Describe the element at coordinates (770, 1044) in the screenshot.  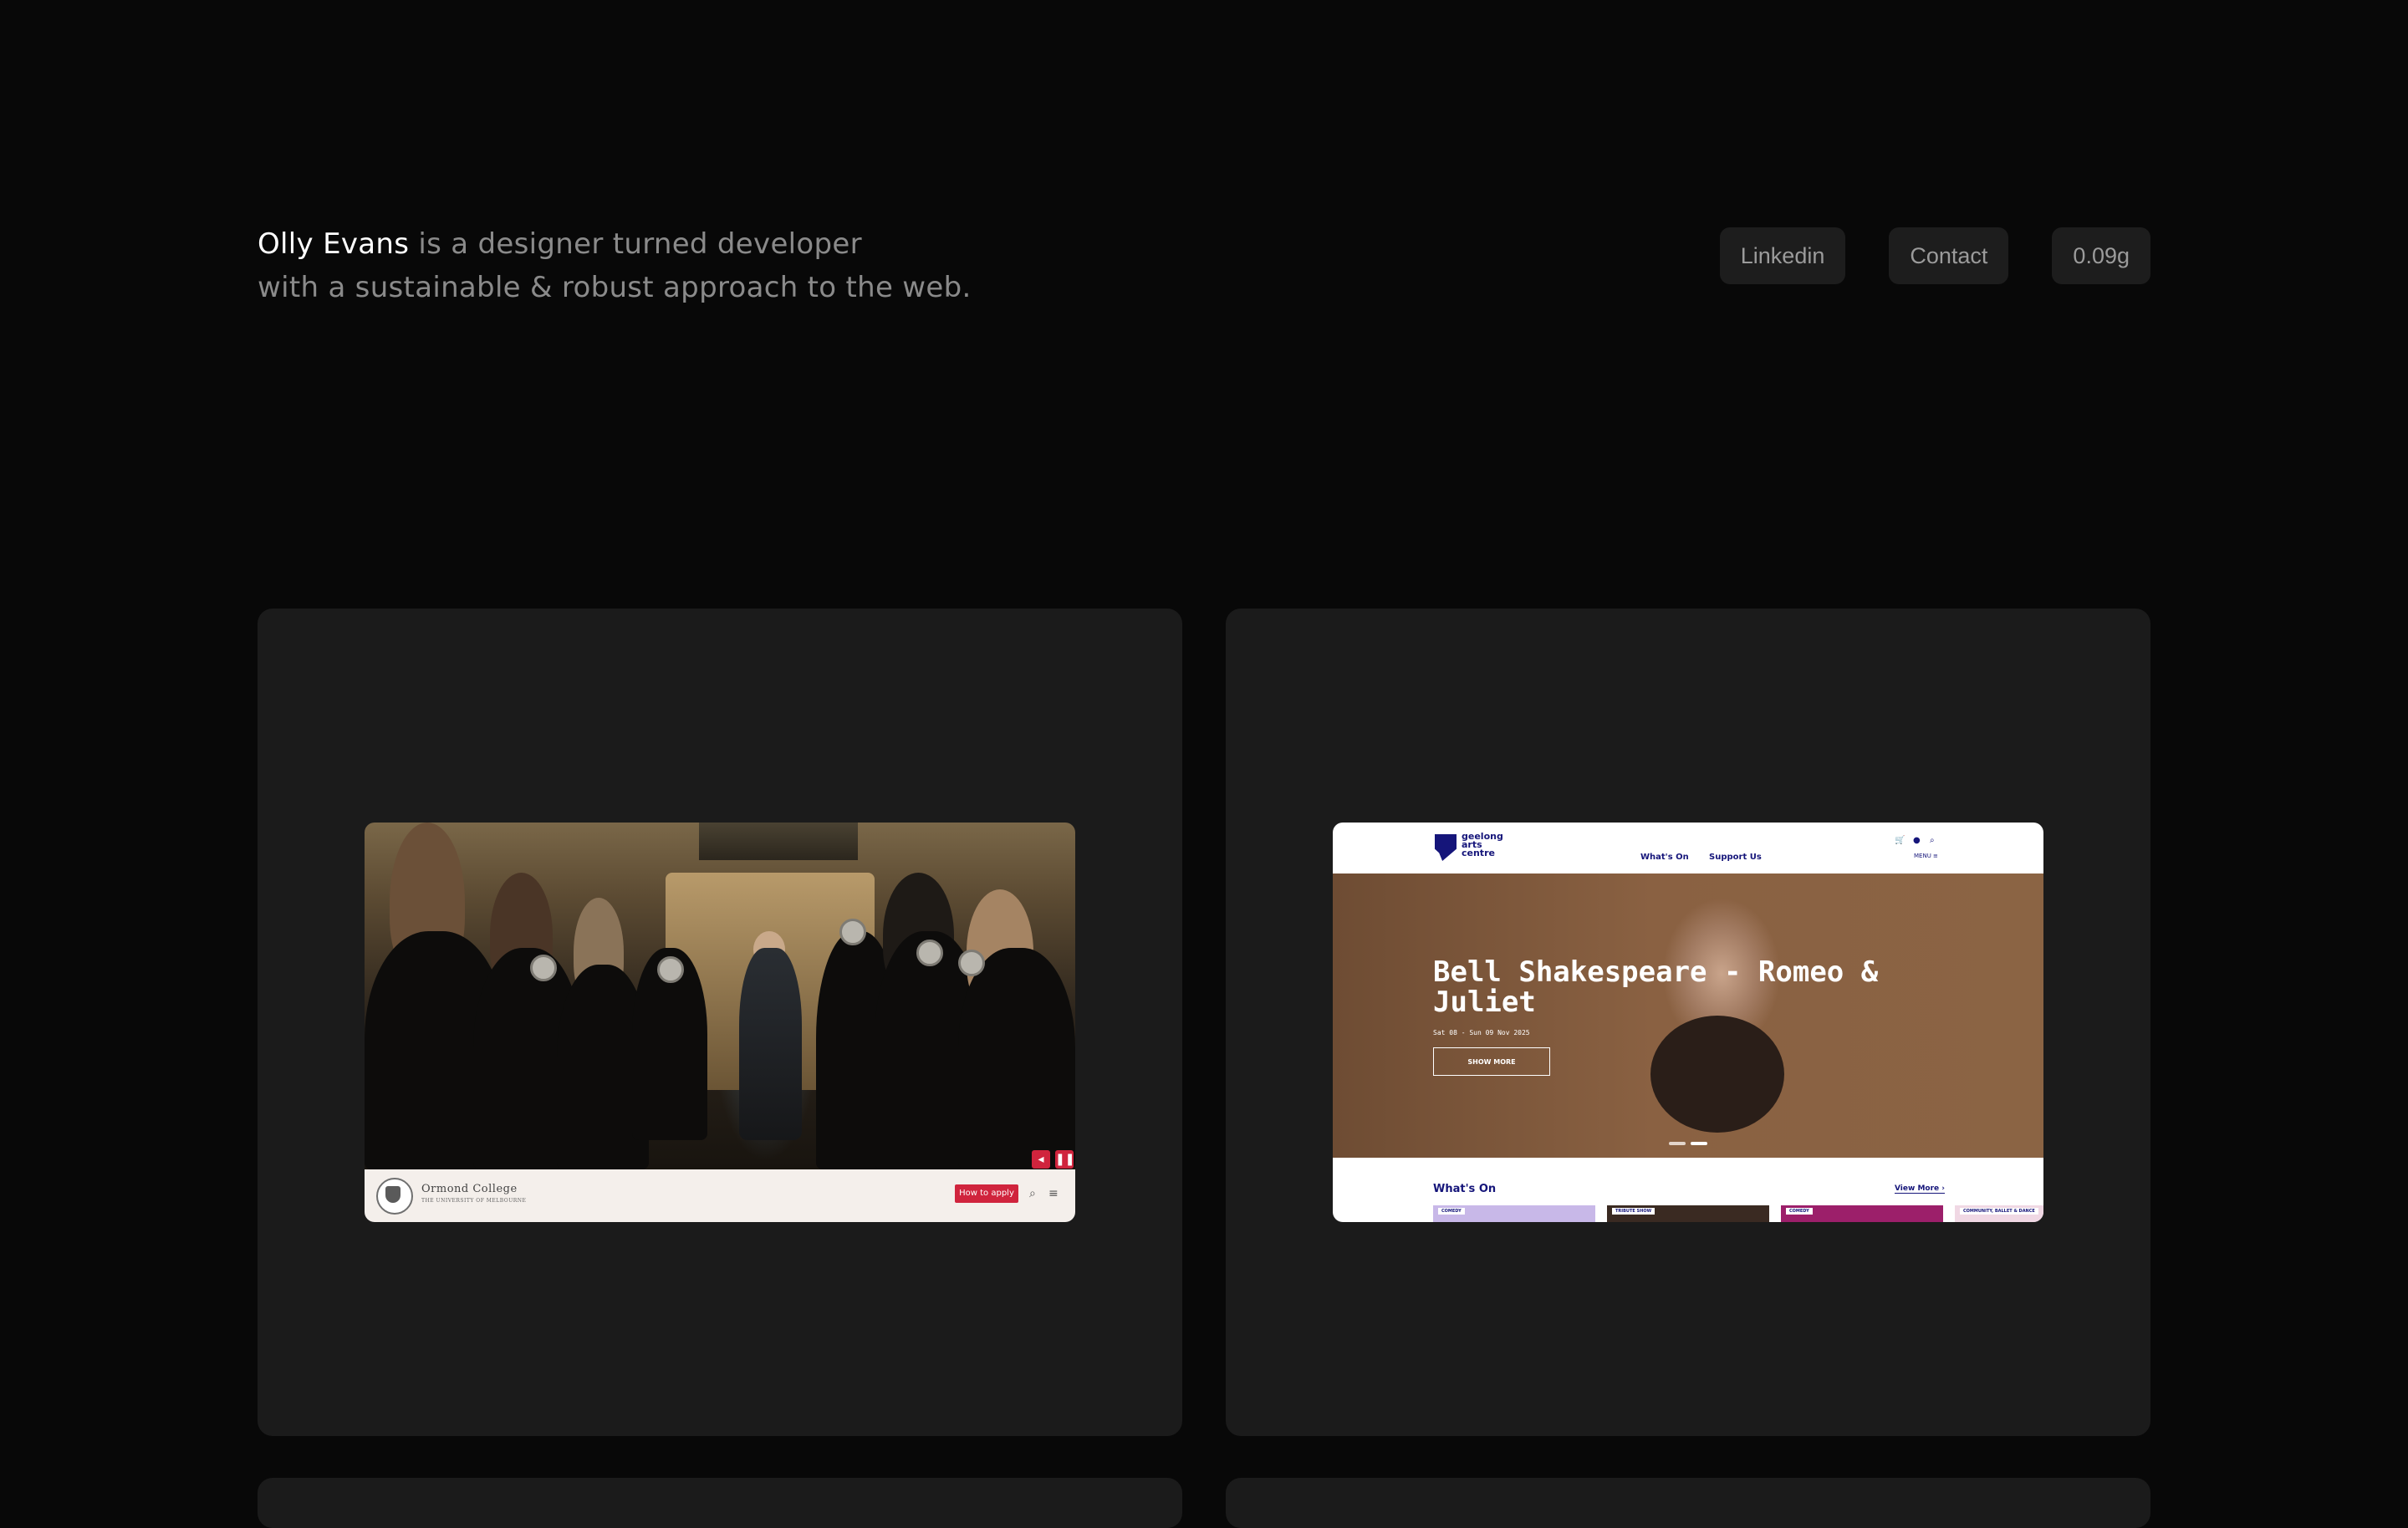
I see `piper-figure` at that location.